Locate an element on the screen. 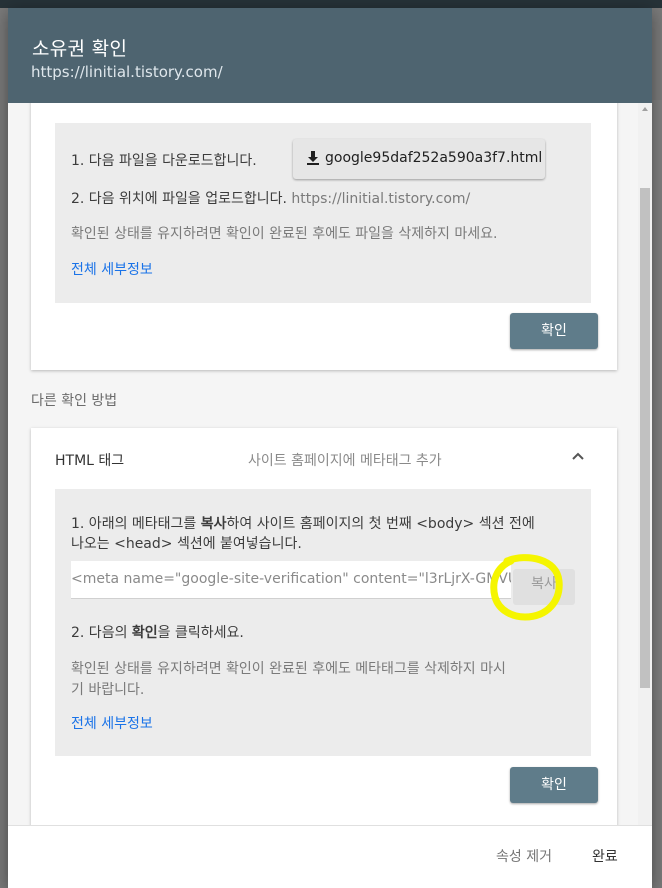  tag-note-line2: 기 바랍니다. is located at coordinates (108, 690).